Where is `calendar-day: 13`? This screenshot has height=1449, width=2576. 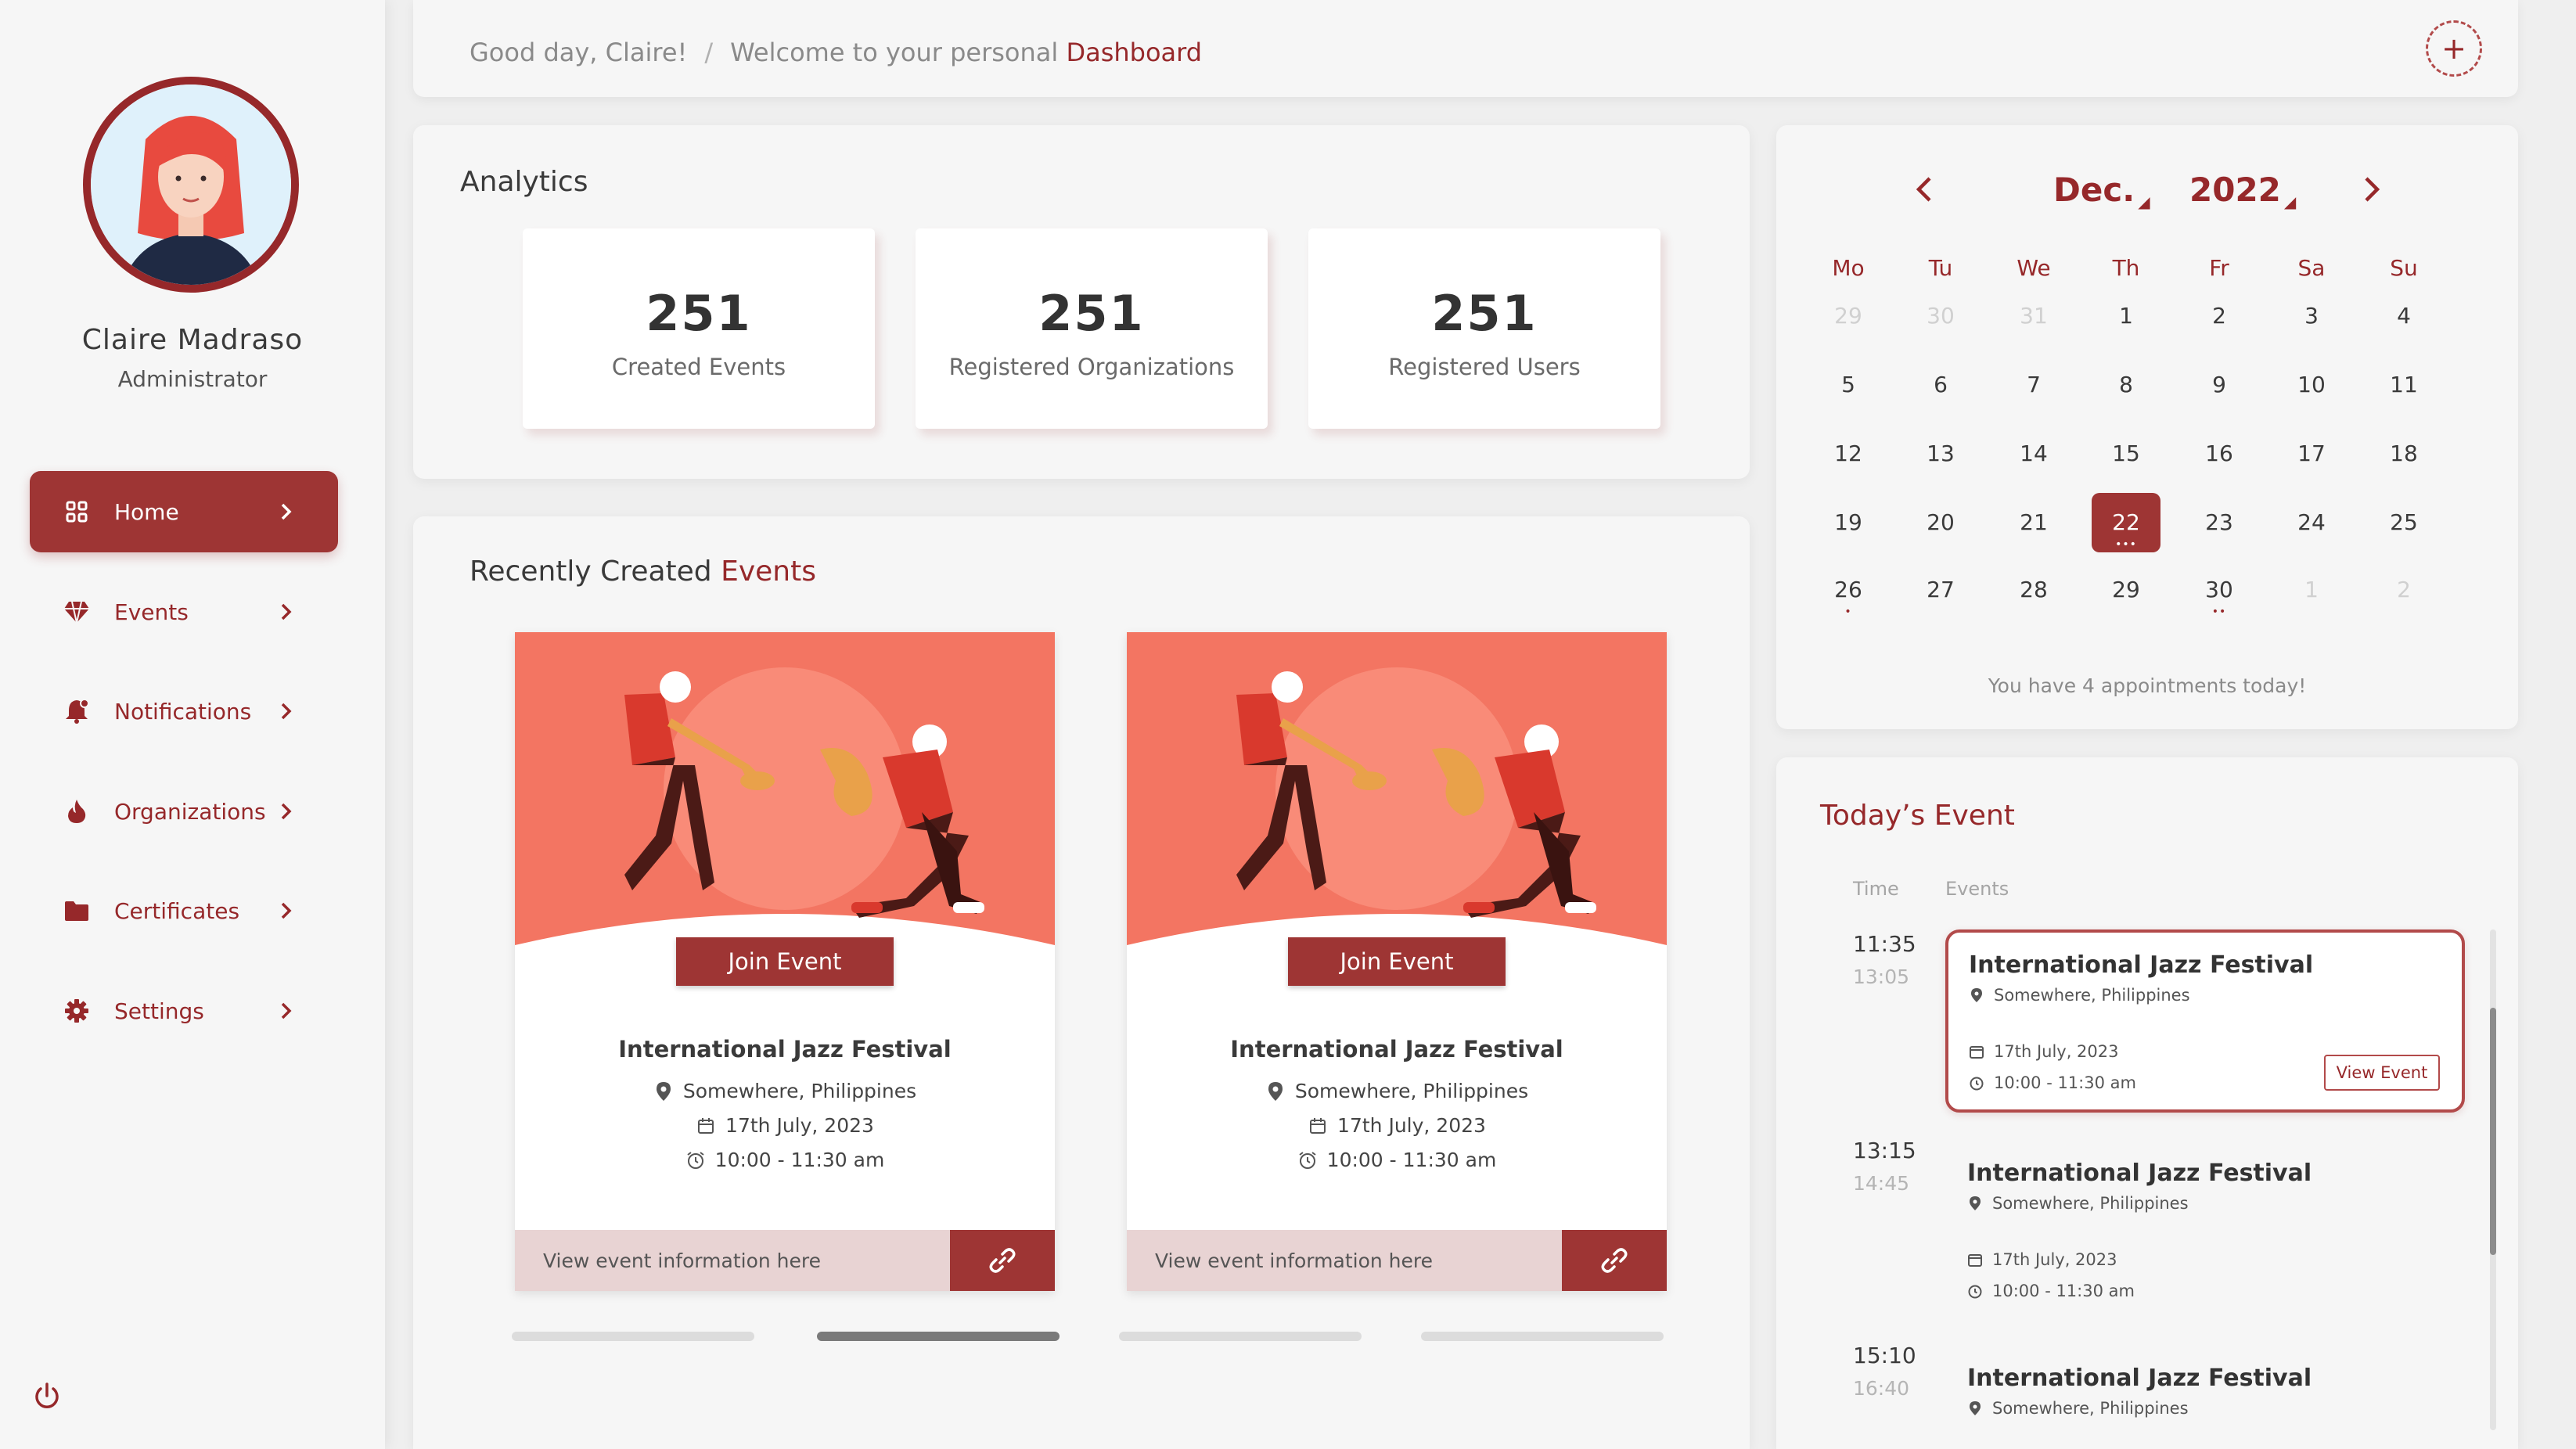 calendar-day: 13 is located at coordinates (1941, 454).